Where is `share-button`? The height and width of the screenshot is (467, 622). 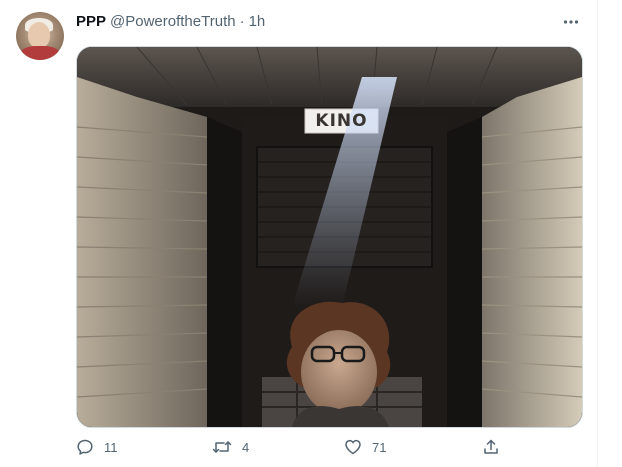 share-button is located at coordinates (491, 447).